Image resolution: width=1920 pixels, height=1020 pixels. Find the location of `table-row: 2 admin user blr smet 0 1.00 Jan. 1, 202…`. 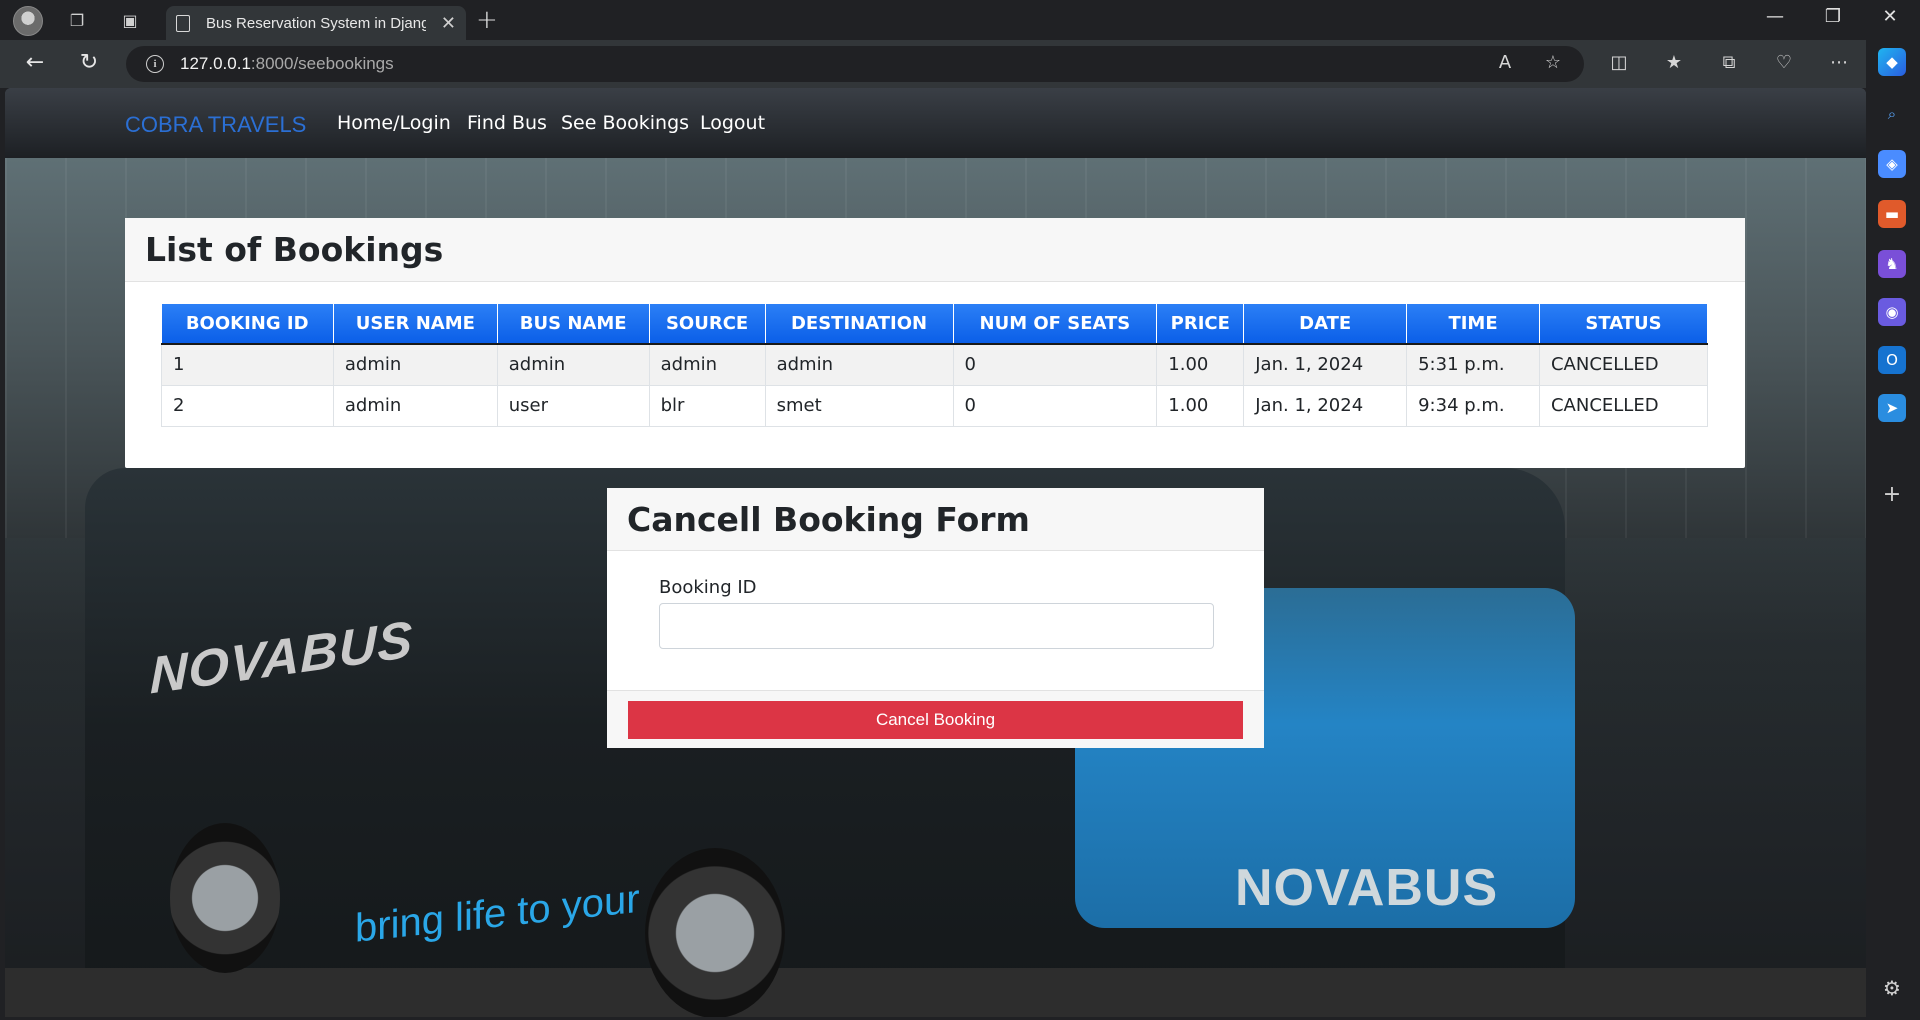

table-row: 2 admin user blr smet 0 1.00 Jan. 1, 202… is located at coordinates (935, 405).